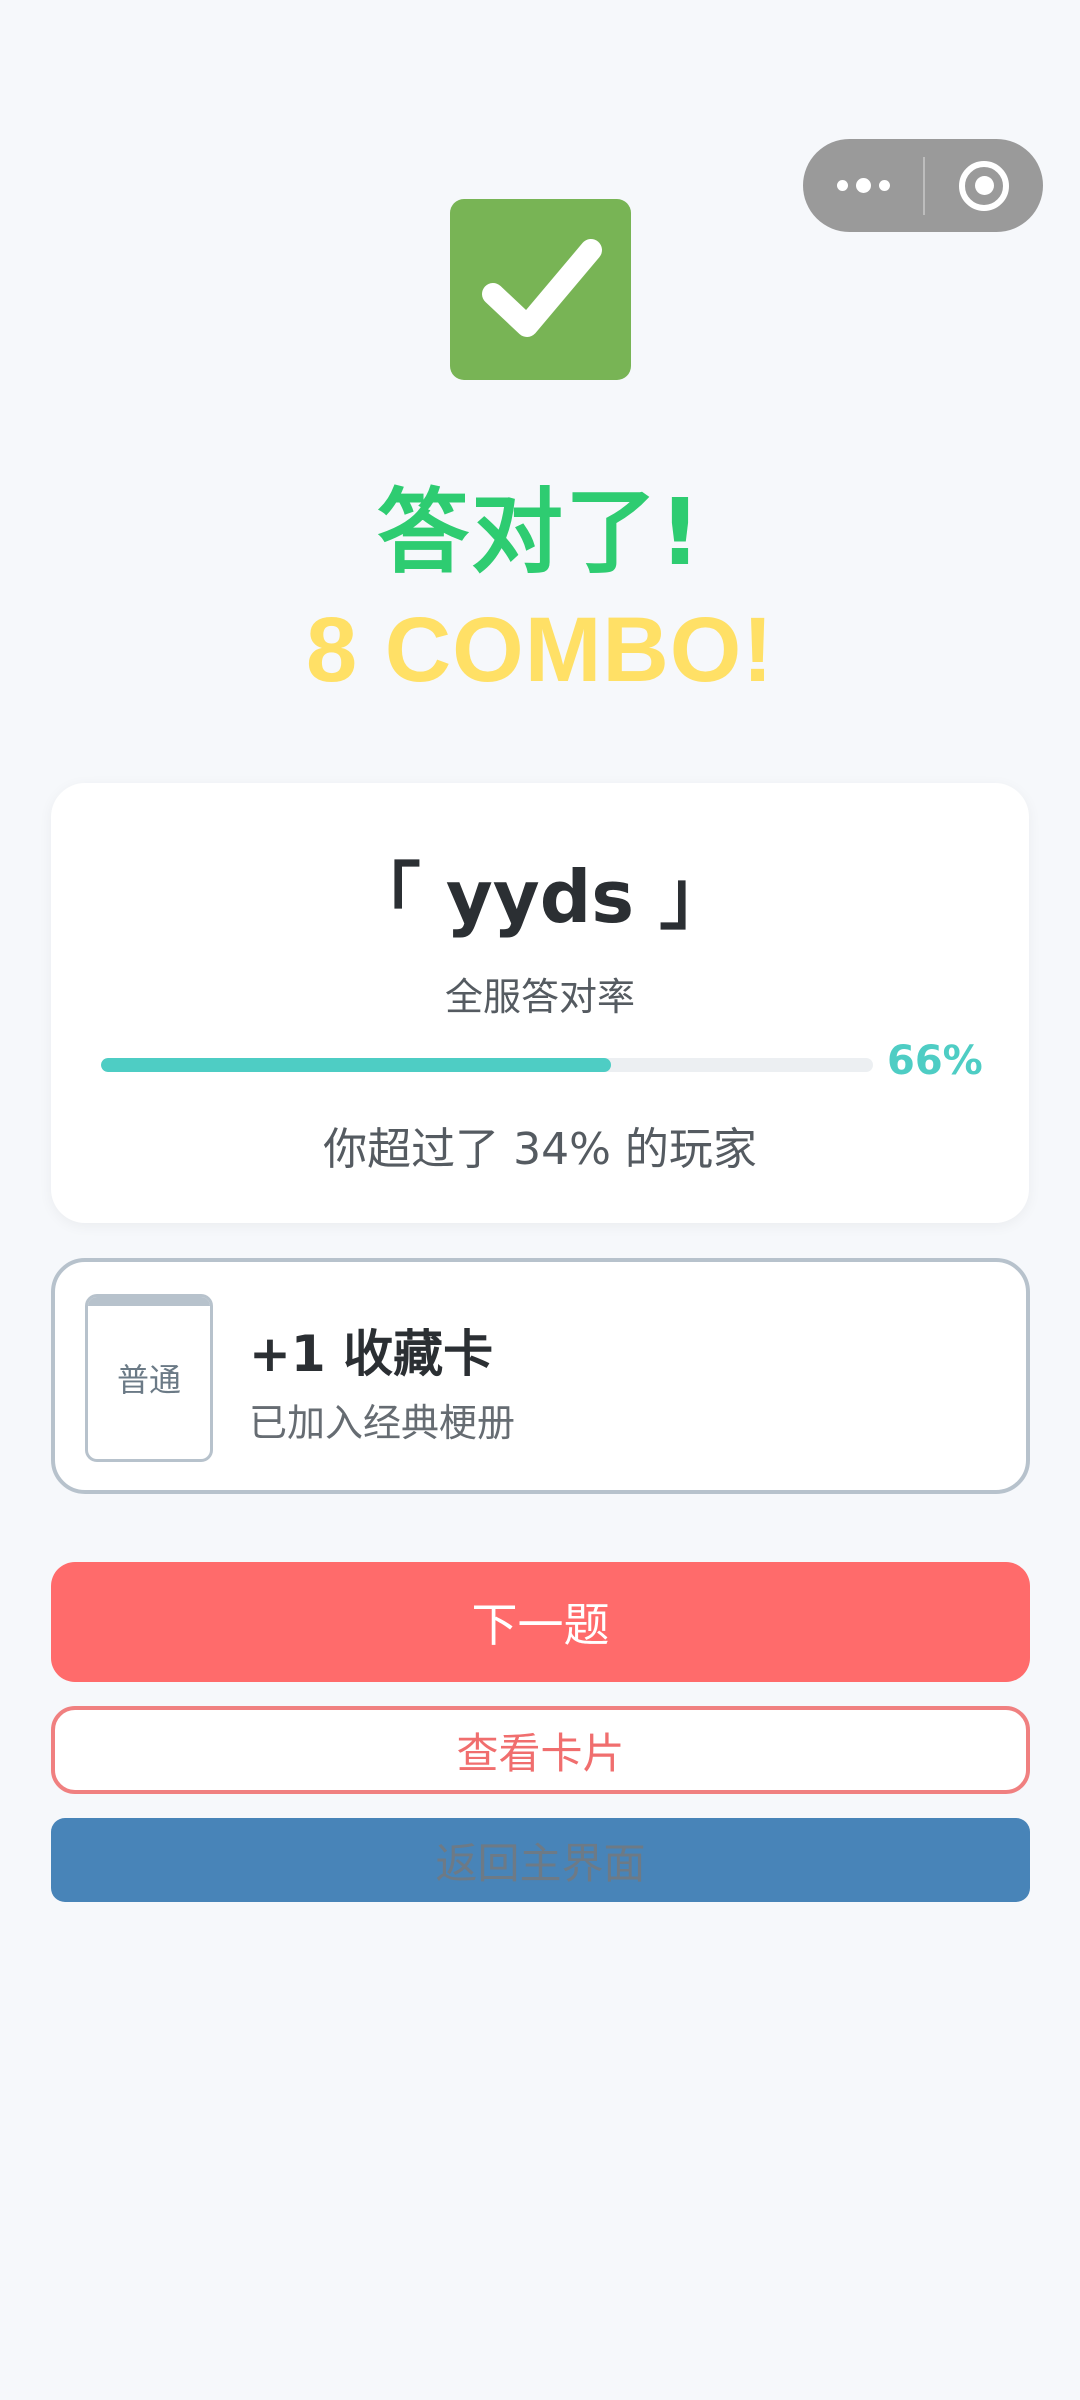 This screenshot has width=1080, height=2400. Describe the element at coordinates (935, 1061) in the screenshot. I see `correct-rate-percent: 66%` at that location.